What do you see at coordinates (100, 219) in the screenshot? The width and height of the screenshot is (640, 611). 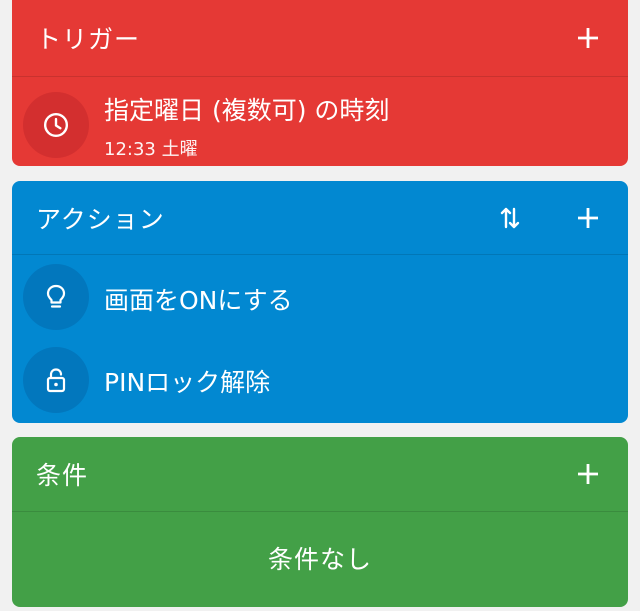 I see `action-title: アクション` at bounding box center [100, 219].